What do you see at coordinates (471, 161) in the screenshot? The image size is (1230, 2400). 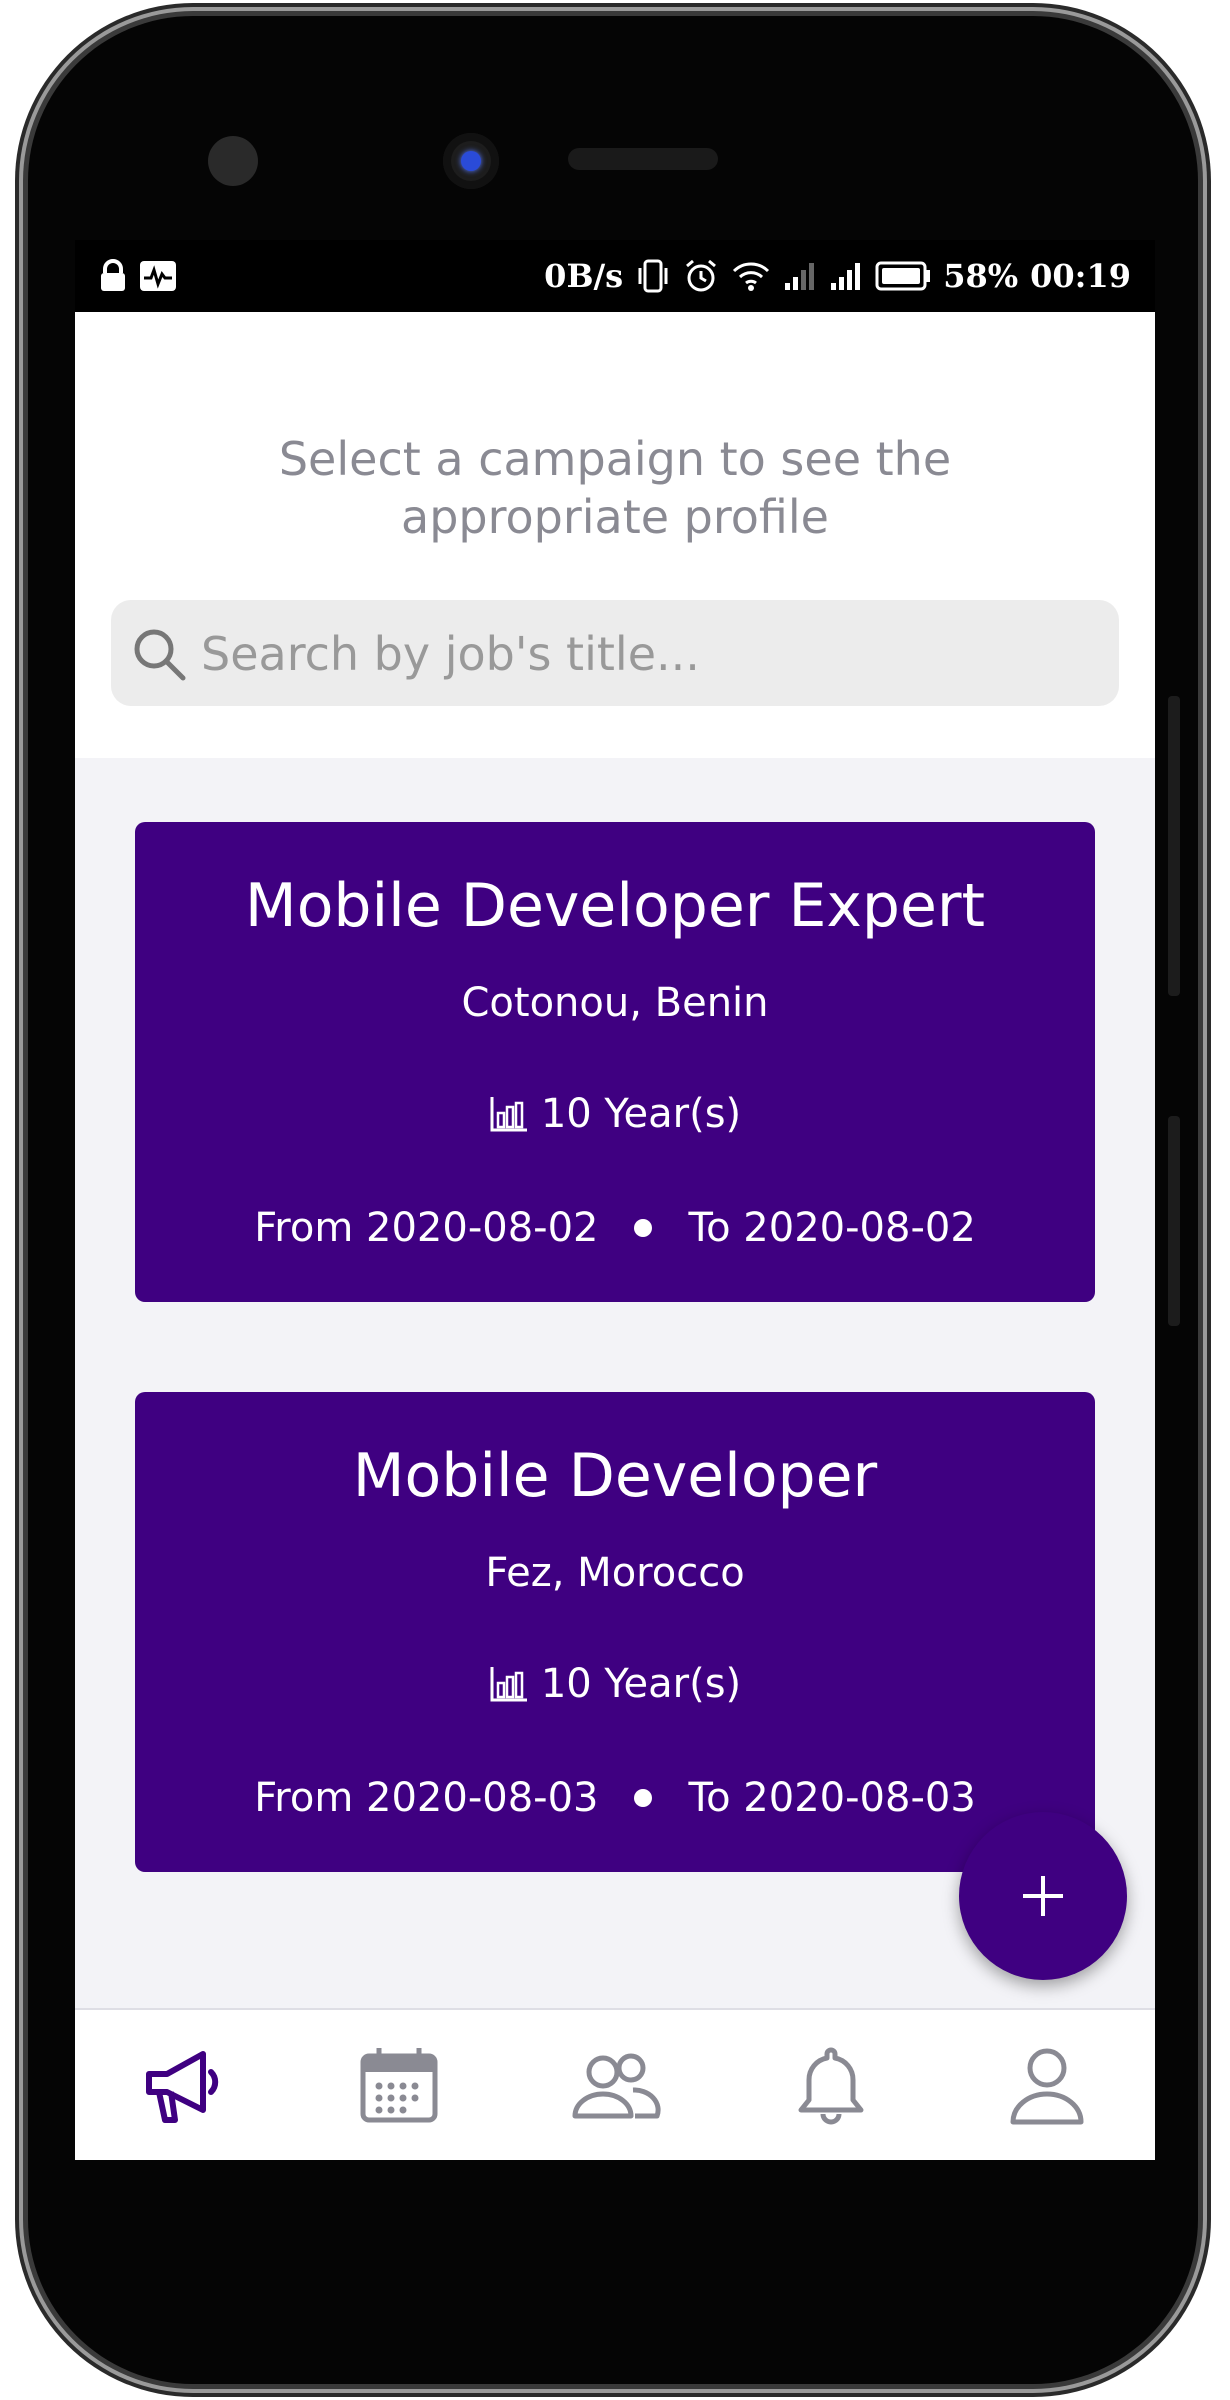 I see `front-camera` at bounding box center [471, 161].